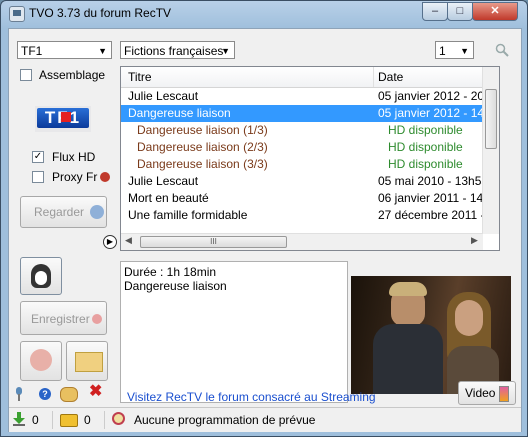 This screenshot has width=528, height=437. I want to click on hscroll-thumb: III, so click(213, 242).